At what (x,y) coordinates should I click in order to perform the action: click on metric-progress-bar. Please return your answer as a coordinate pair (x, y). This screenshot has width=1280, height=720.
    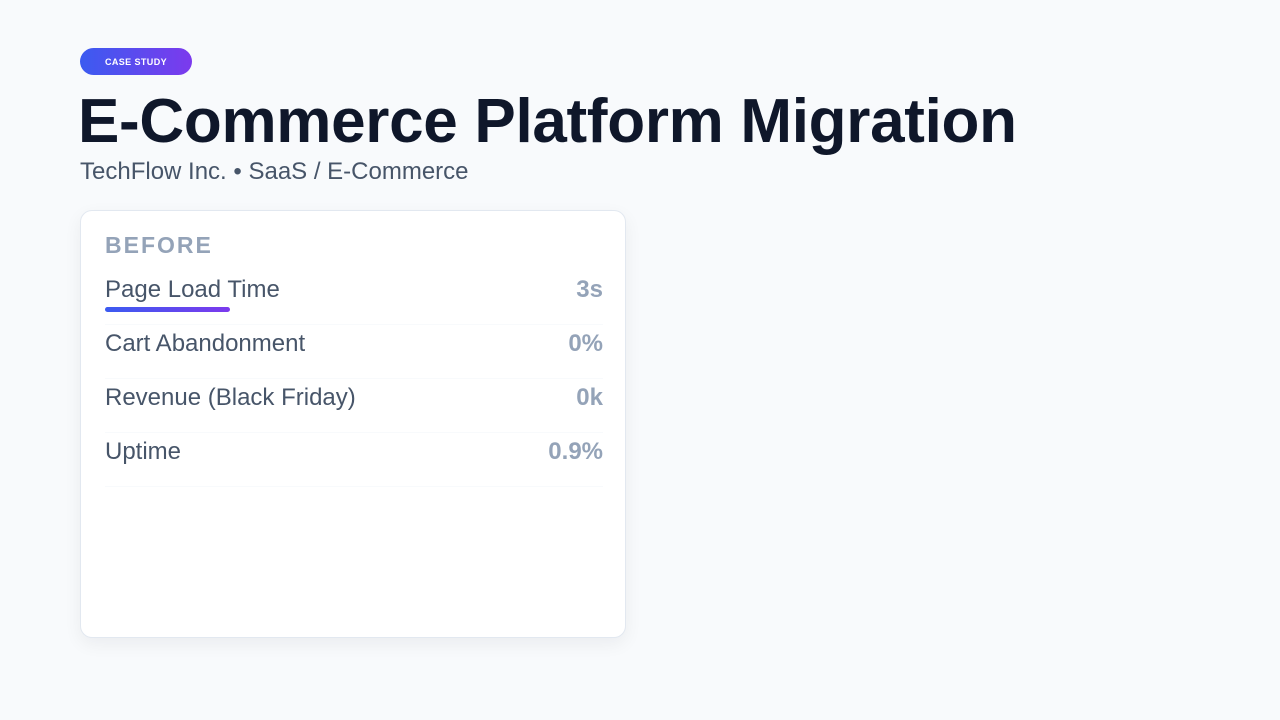
    Looking at the image, I should click on (167, 309).